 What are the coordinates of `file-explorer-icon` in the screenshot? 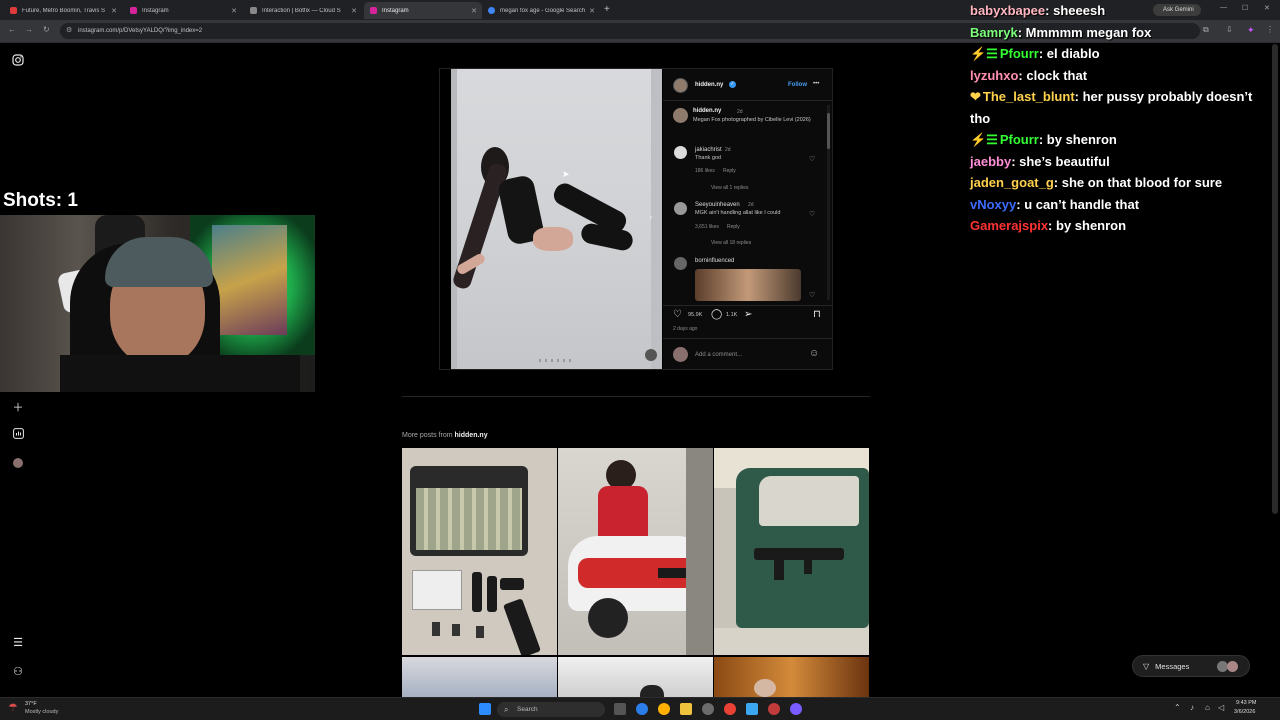 It's located at (686, 709).